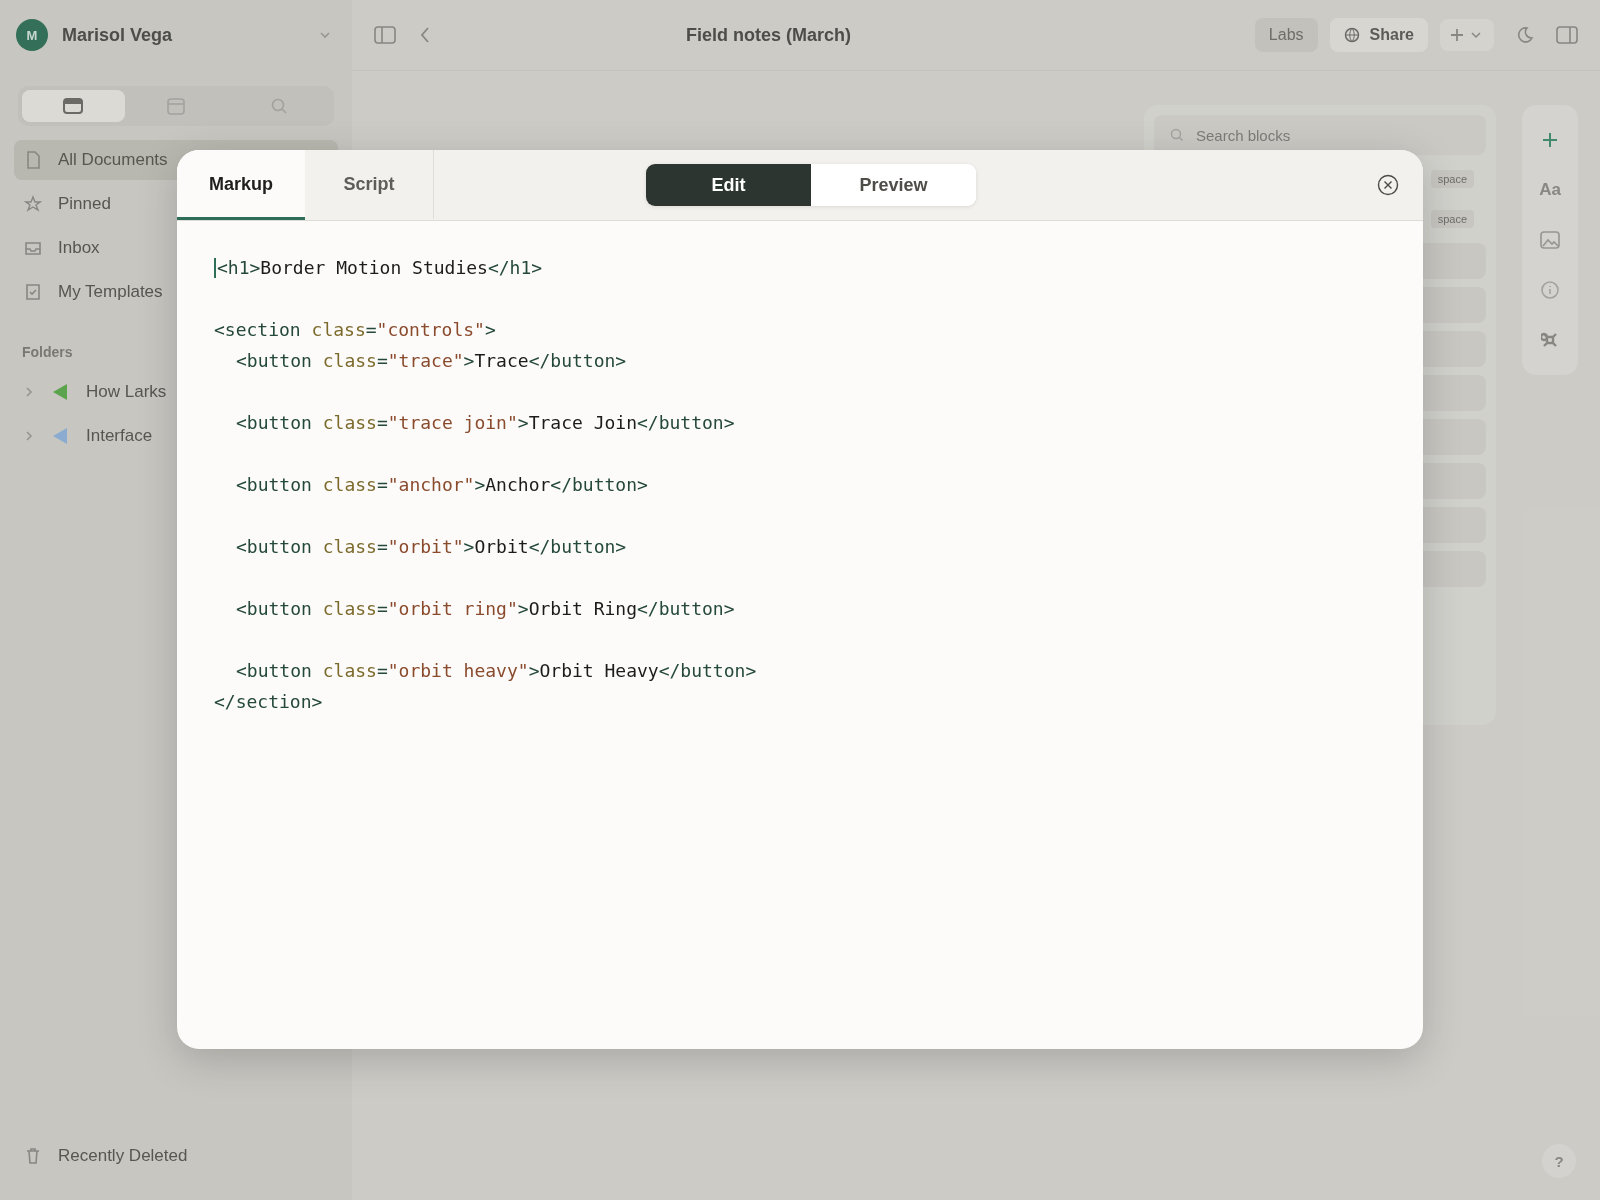 The width and height of the screenshot is (1600, 1200). Describe the element at coordinates (241, 185) in the screenshot. I see `editor-tab: Markup` at that location.